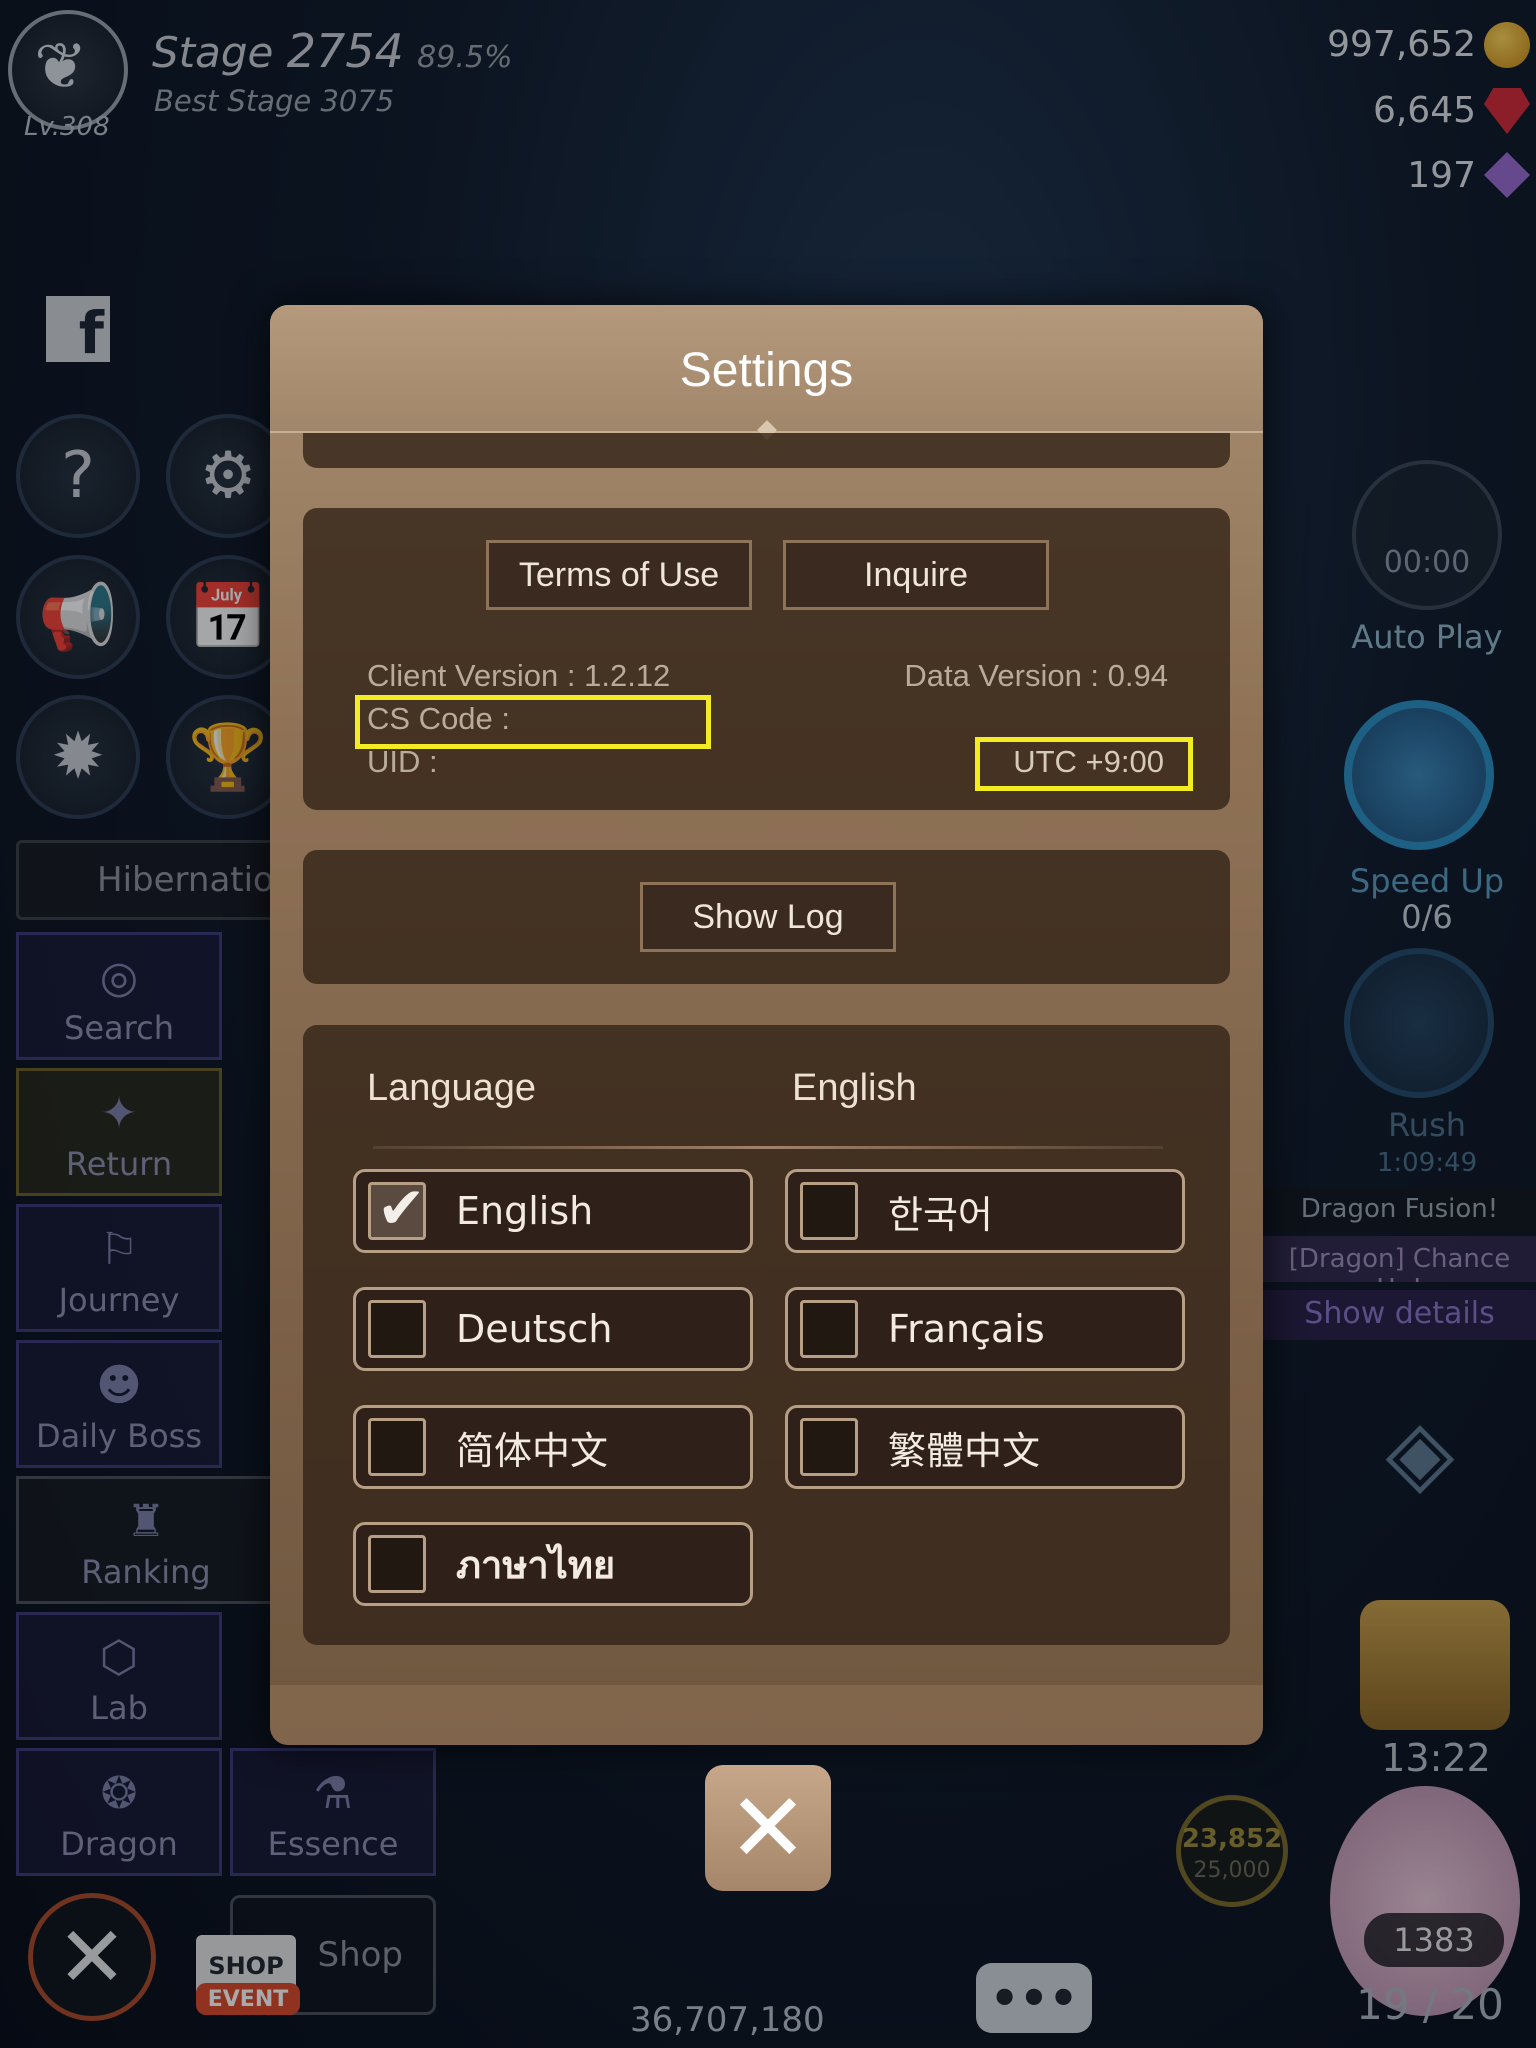 This screenshot has width=1536, height=2048. What do you see at coordinates (78, 757) in the screenshot?
I see `badge-icon: ✹` at bounding box center [78, 757].